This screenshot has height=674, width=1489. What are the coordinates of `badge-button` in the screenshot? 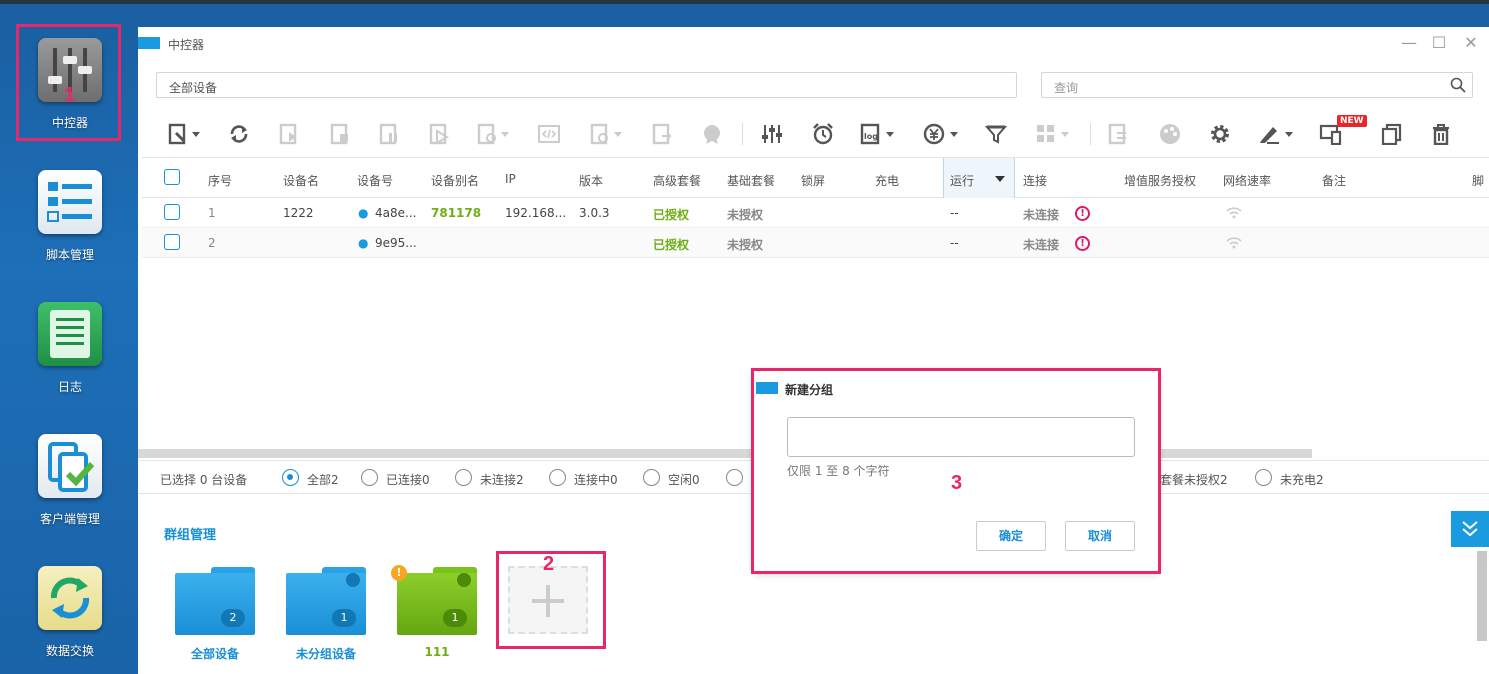 It's located at (712, 134).